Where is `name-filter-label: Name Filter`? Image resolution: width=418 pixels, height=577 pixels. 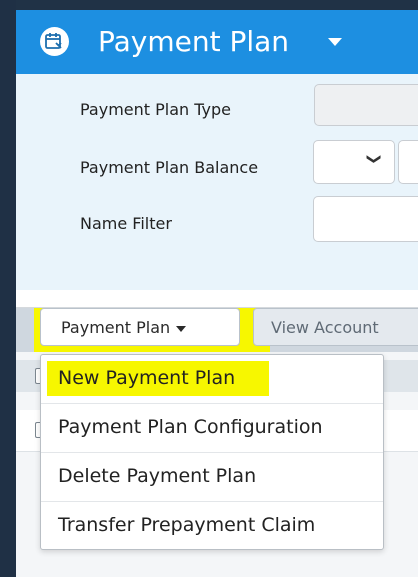
name-filter-label: Name Filter is located at coordinates (126, 223).